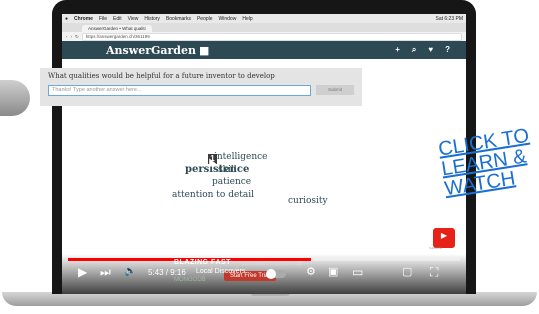 The width and height of the screenshot is (539, 314). Describe the element at coordinates (271, 274) in the screenshot. I see `toggle-knob` at that location.